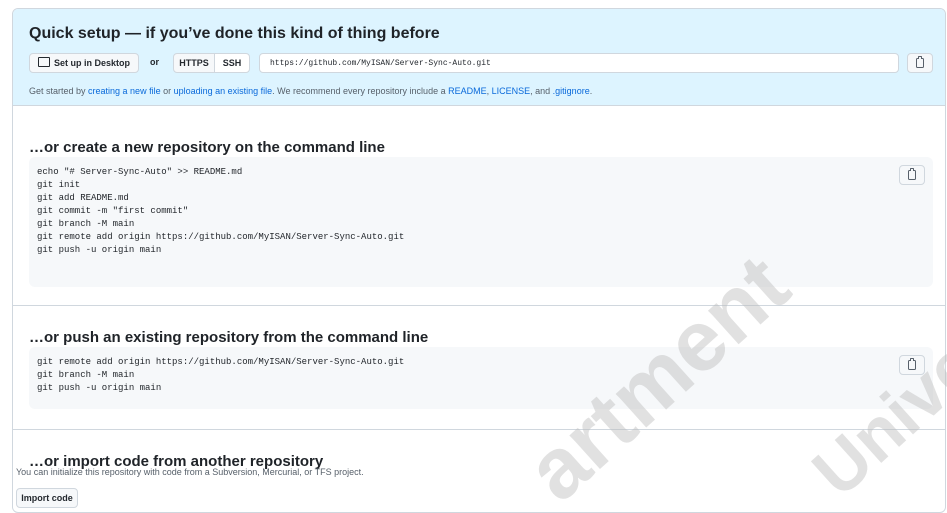  I want to click on help-text-and: , and, so click(541, 91).